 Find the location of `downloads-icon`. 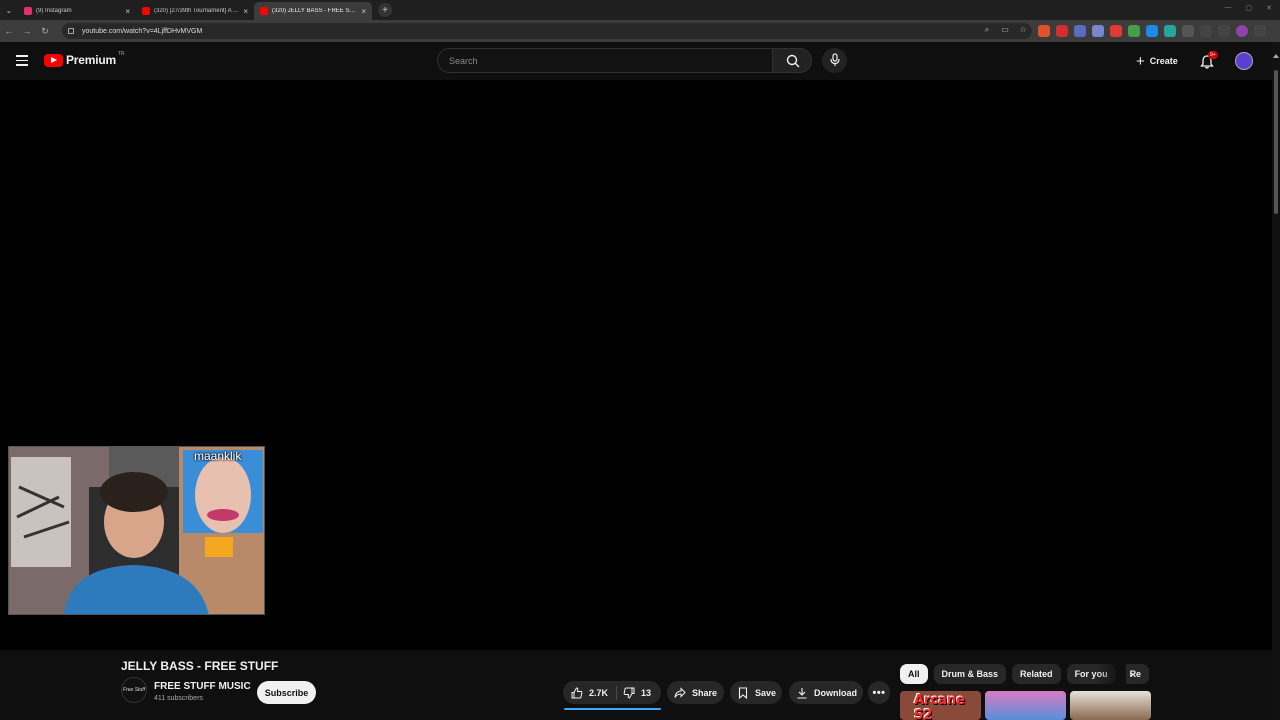

downloads-icon is located at coordinates (1206, 31).